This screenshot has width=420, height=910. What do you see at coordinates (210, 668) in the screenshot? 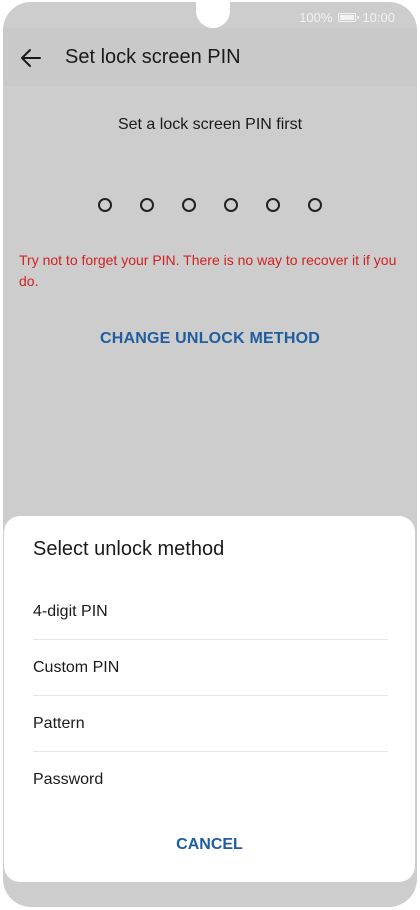
I see `option-custom-pin: Custom PIN` at bounding box center [210, 668].